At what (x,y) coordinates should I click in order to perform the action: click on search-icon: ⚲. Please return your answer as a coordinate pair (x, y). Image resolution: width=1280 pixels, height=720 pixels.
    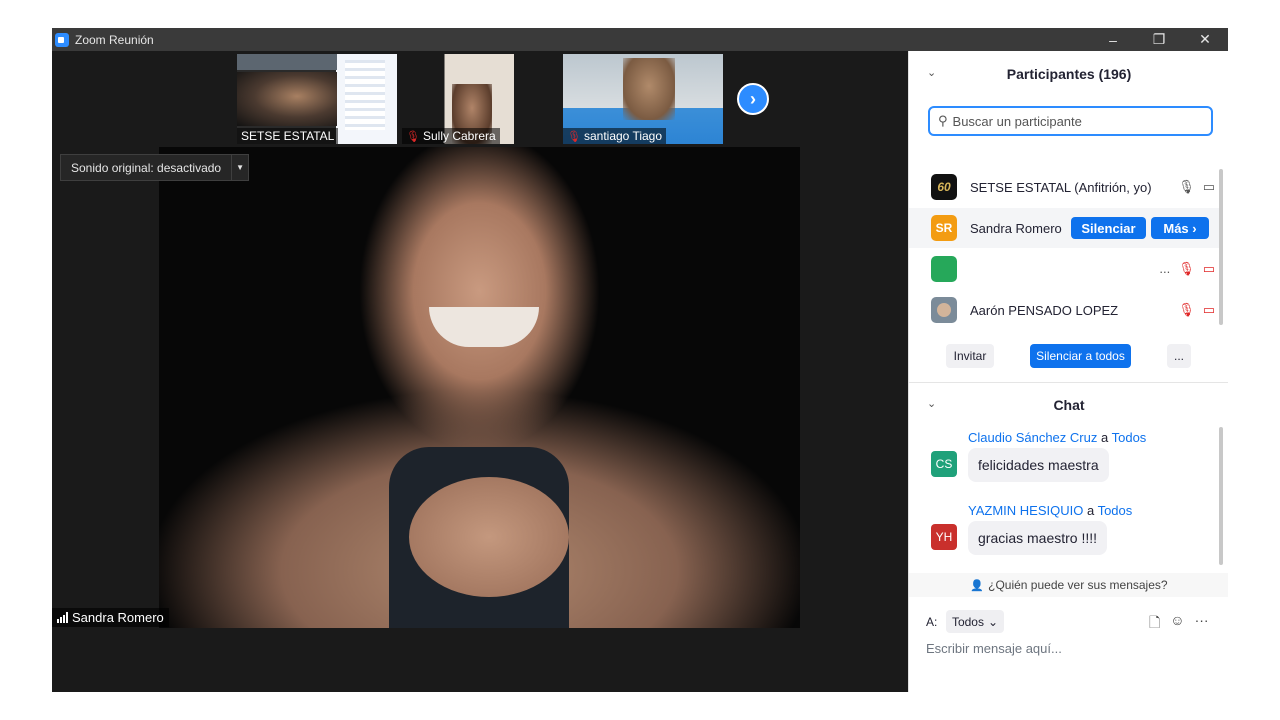
    Looking at the image, I should click on (943, 120).